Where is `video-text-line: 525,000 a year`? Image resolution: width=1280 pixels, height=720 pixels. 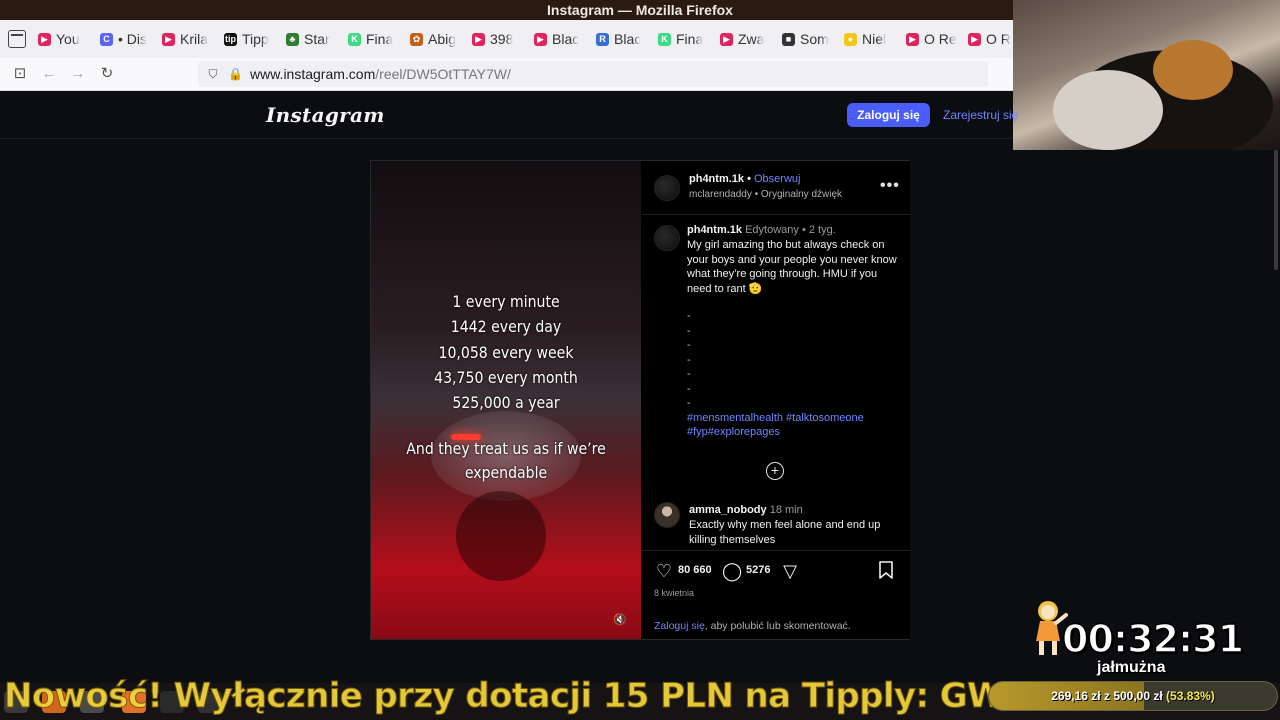 video-text-line: 525,000 a year is located at coordinates (506, 402).